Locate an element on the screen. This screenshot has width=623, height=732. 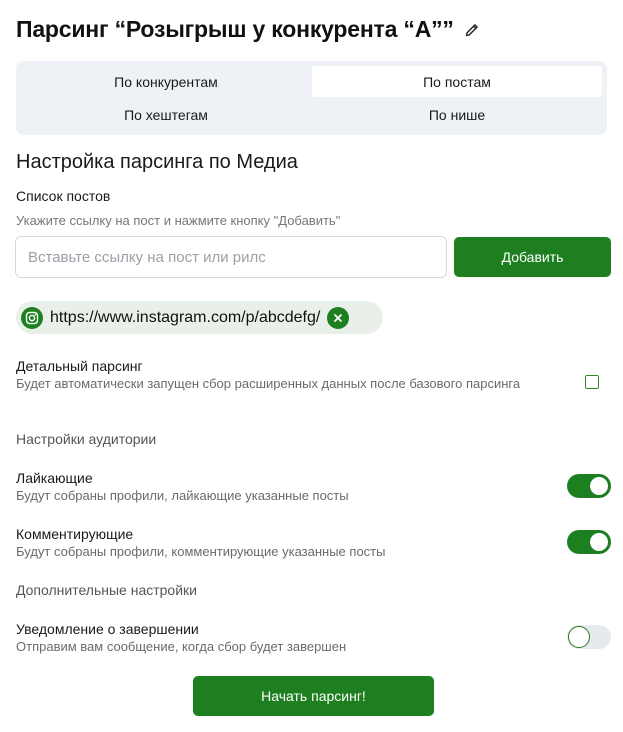
page-header: Парсинг “Розыгрыш у конкурента “А”” is located at coordinates (248, 29).